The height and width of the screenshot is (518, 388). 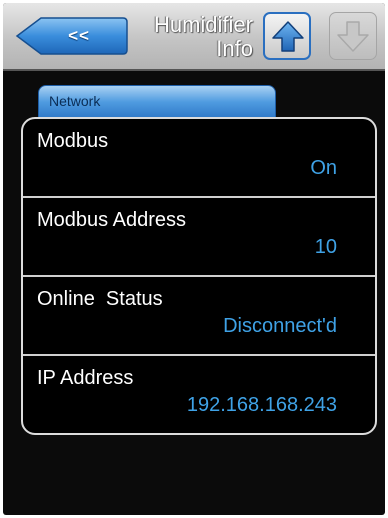 What do you see at coordinates (157, 102) in the screenshot?
I see `tab-network: Network` at bounding box center [157, 102].